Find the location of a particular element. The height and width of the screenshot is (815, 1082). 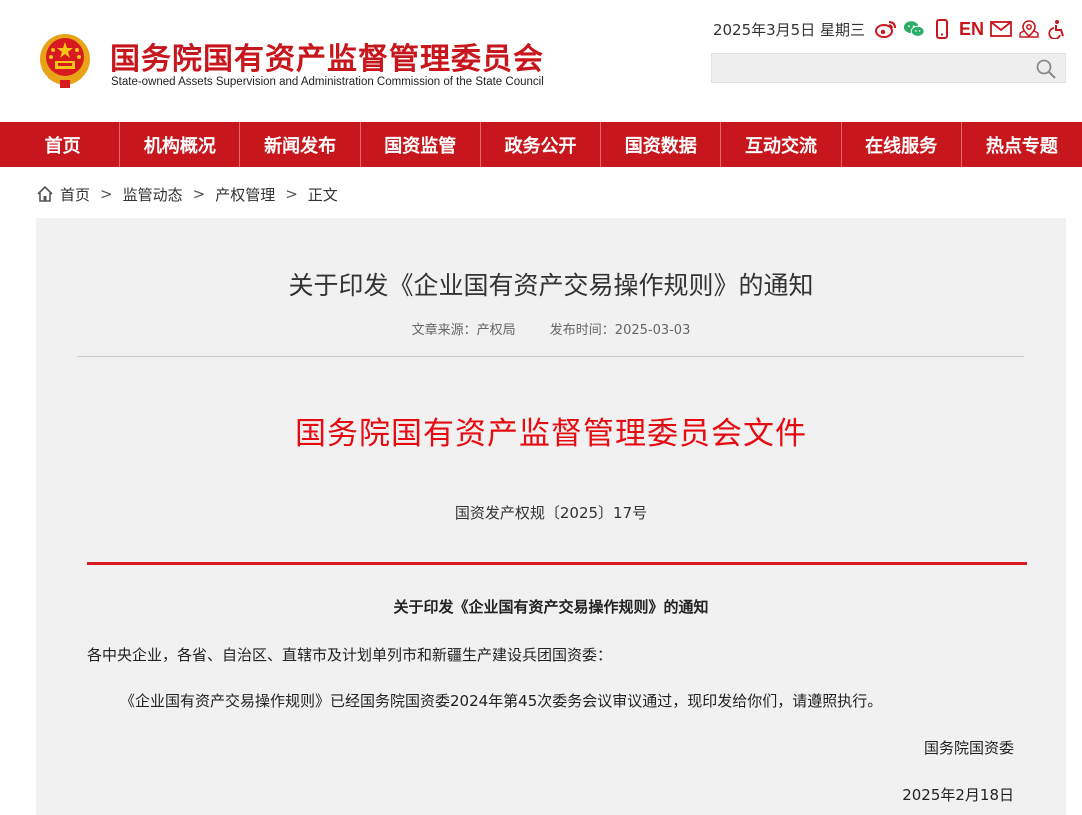

nav-item-supervision: 国资监管 is located at coordinates (421, 144).